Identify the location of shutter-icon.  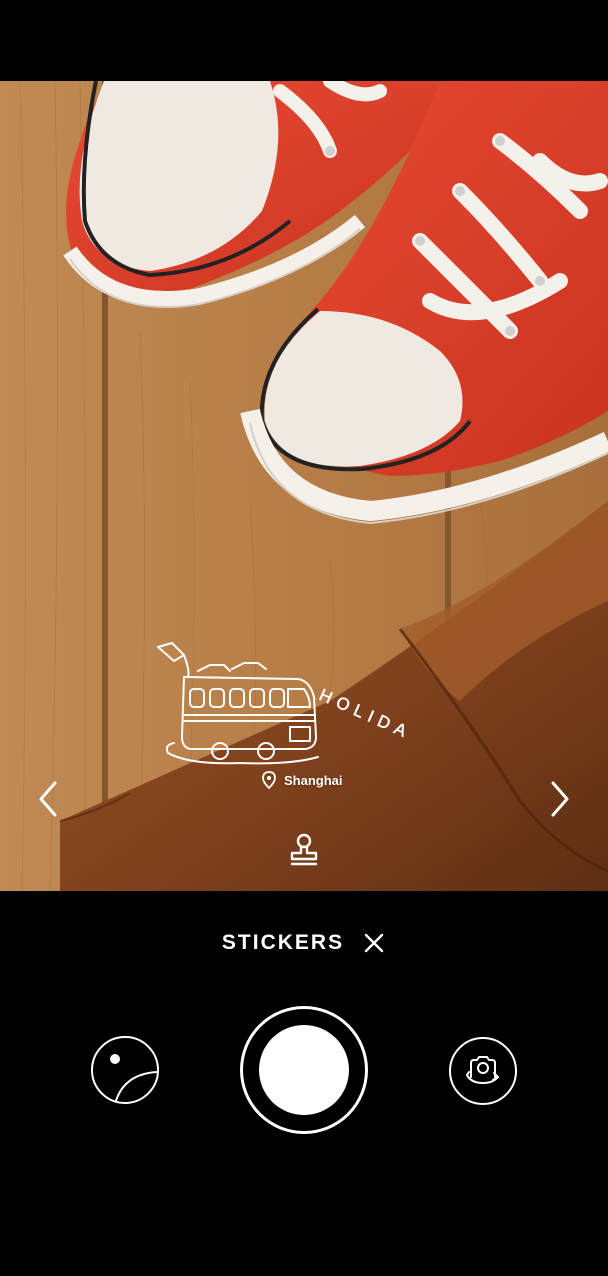
(304, 1070).